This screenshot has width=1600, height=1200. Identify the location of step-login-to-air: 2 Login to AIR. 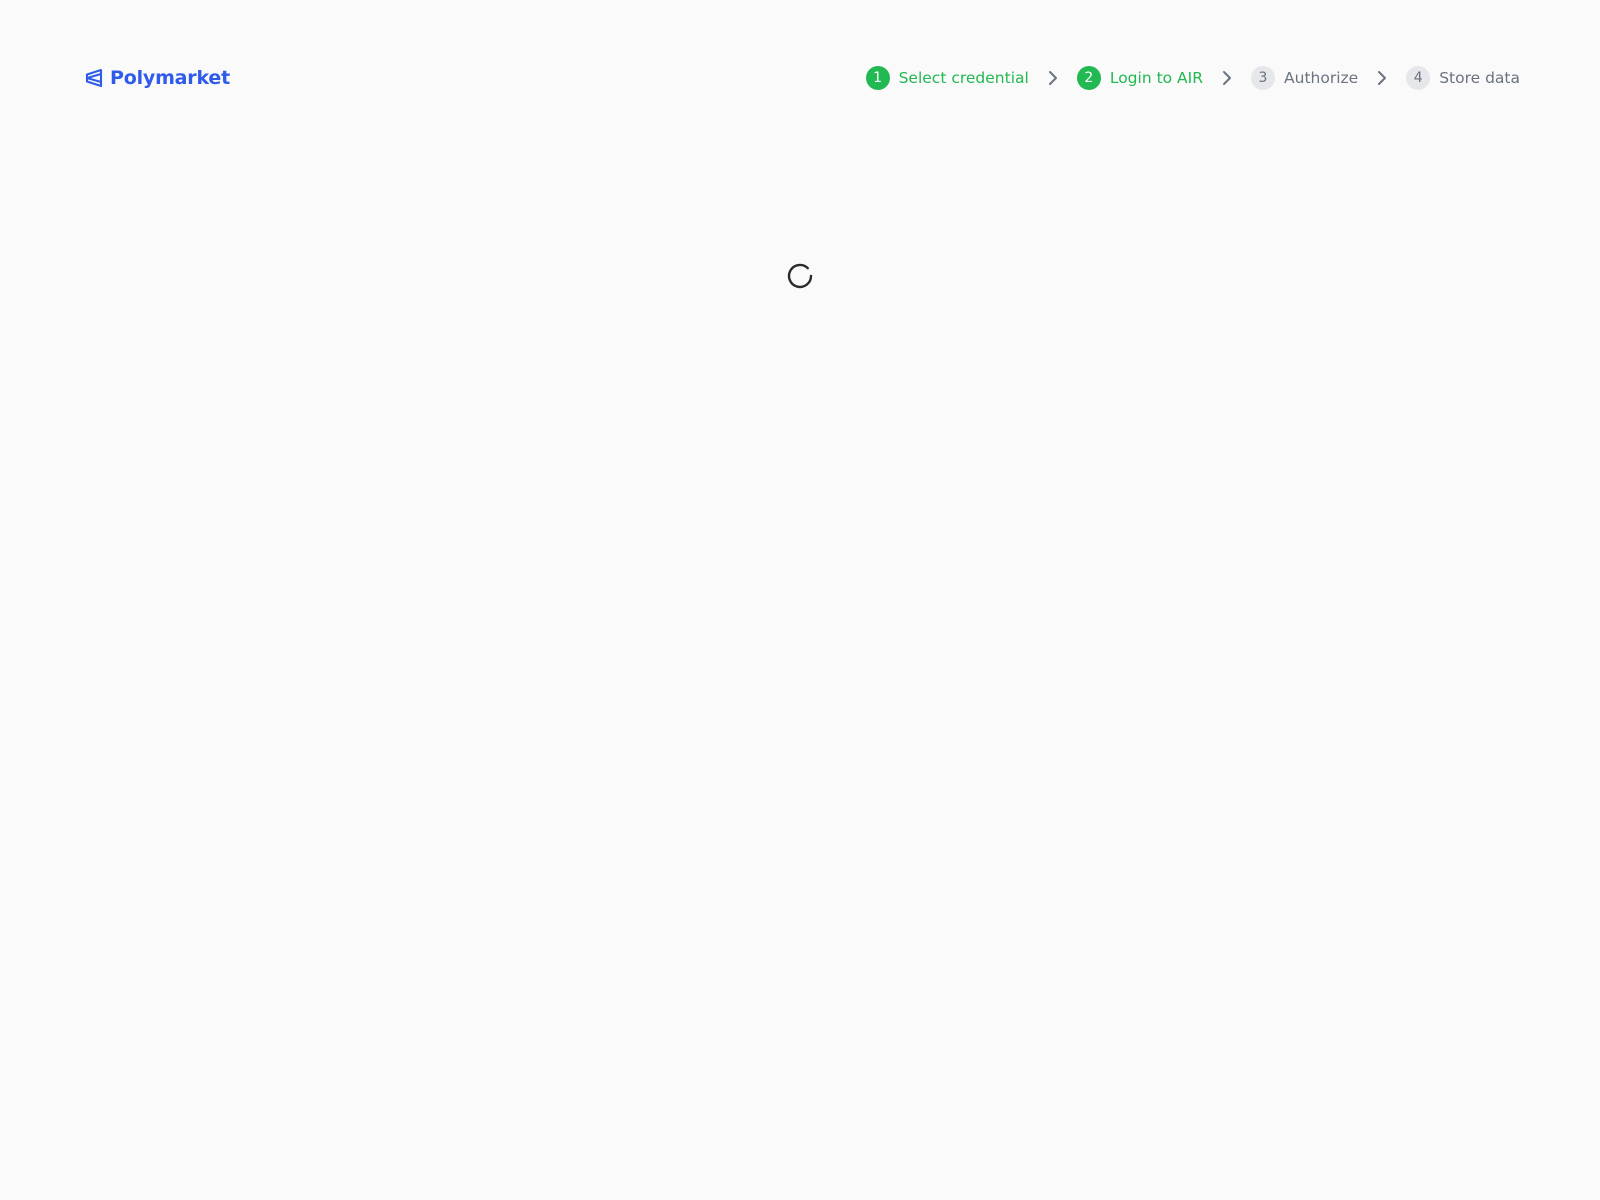
(1140, 78).